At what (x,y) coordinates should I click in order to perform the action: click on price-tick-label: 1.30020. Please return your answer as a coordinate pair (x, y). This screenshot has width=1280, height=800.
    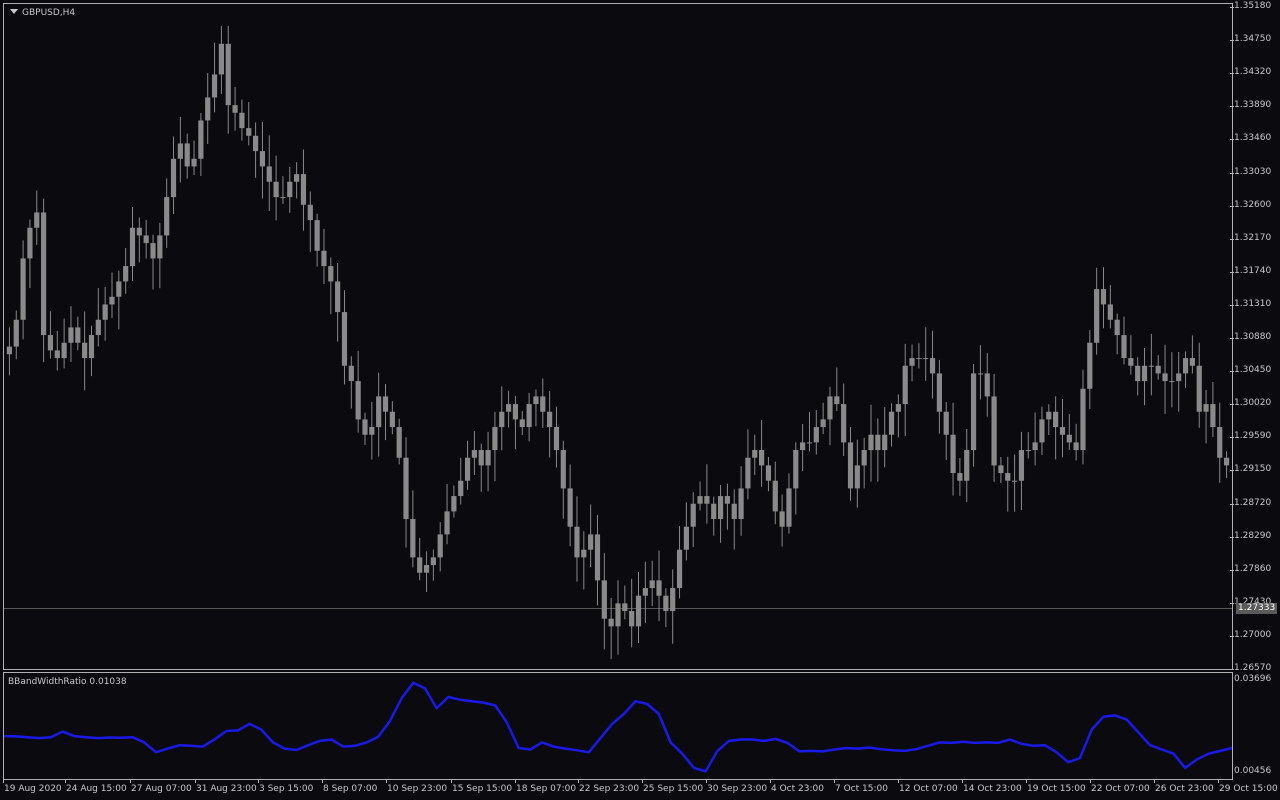
    Looking at the image, I should click on (1253, 403).